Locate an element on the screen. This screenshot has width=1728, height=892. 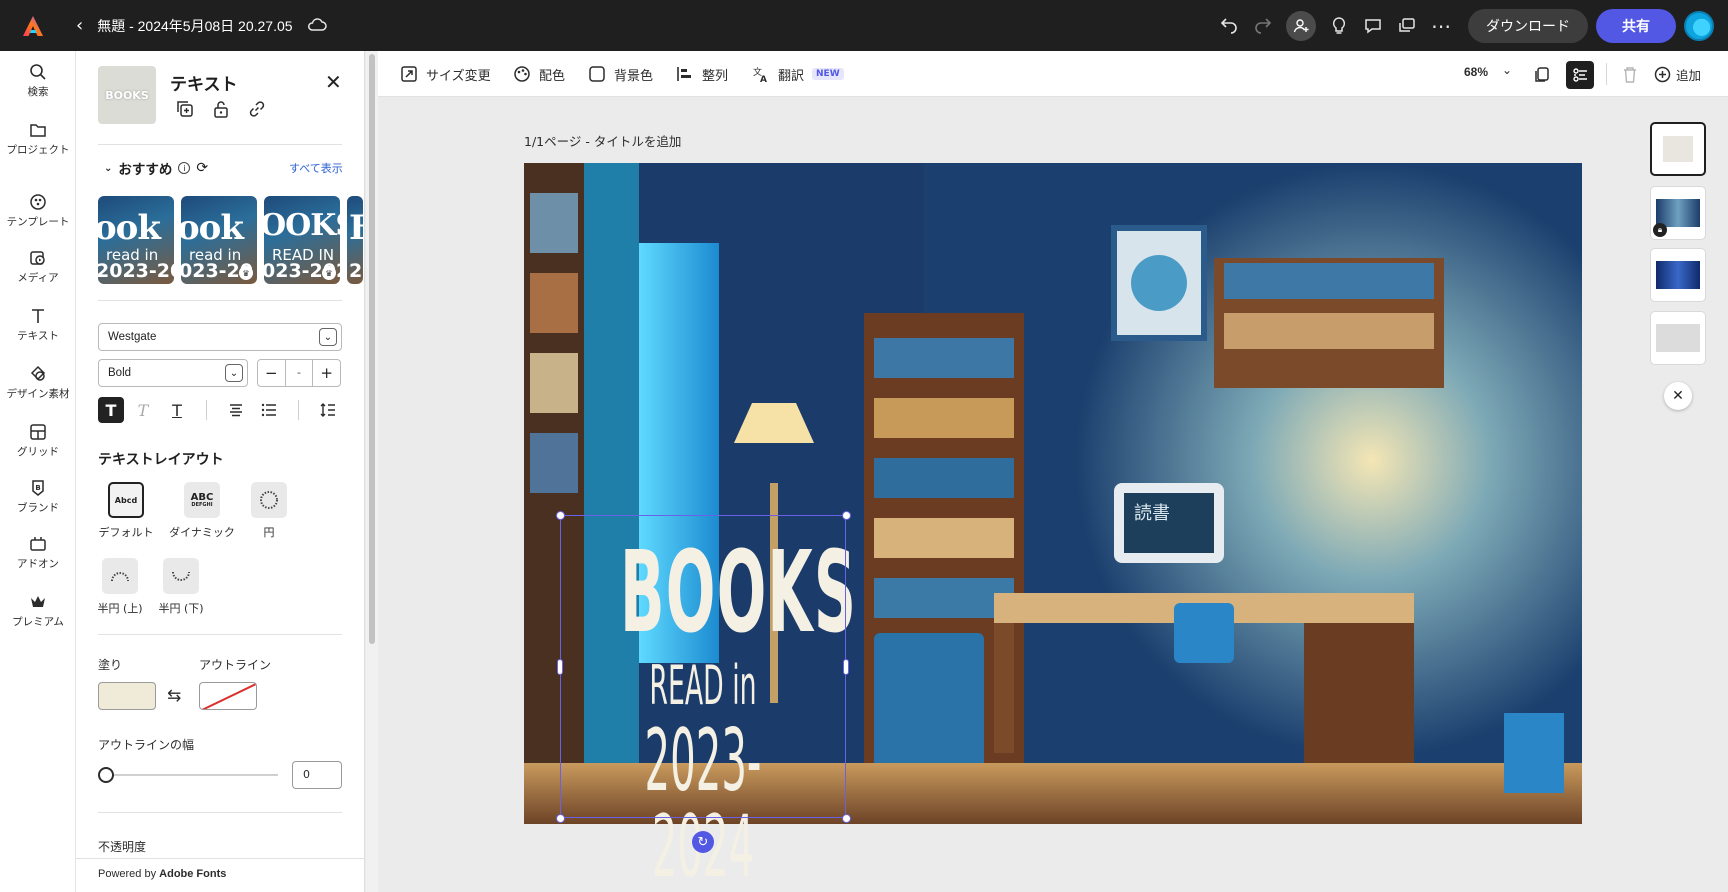
link-icon is located at coordinates (257, 109).